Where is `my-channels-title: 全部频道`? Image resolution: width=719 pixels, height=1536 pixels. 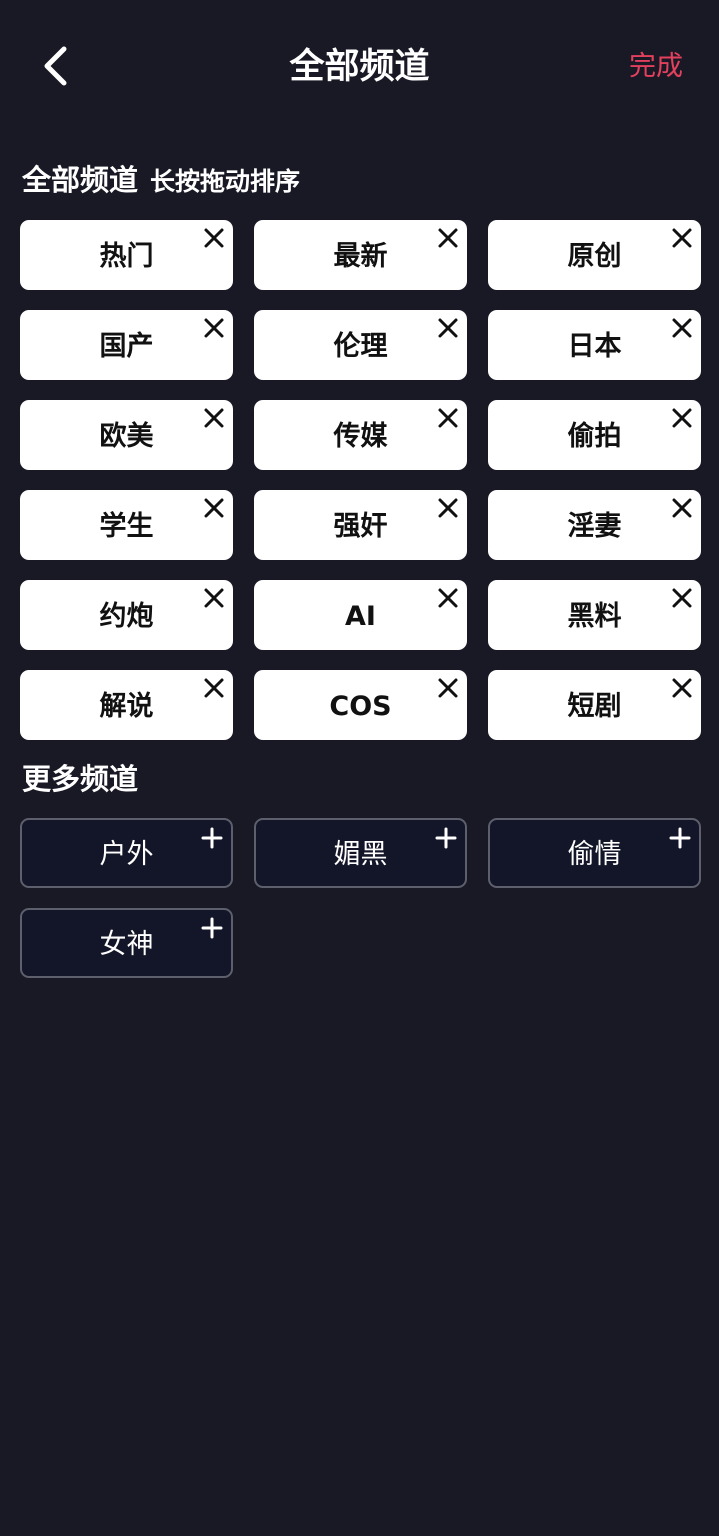 my-channels-title: 全部频道 is located at coordinates (80, 180).